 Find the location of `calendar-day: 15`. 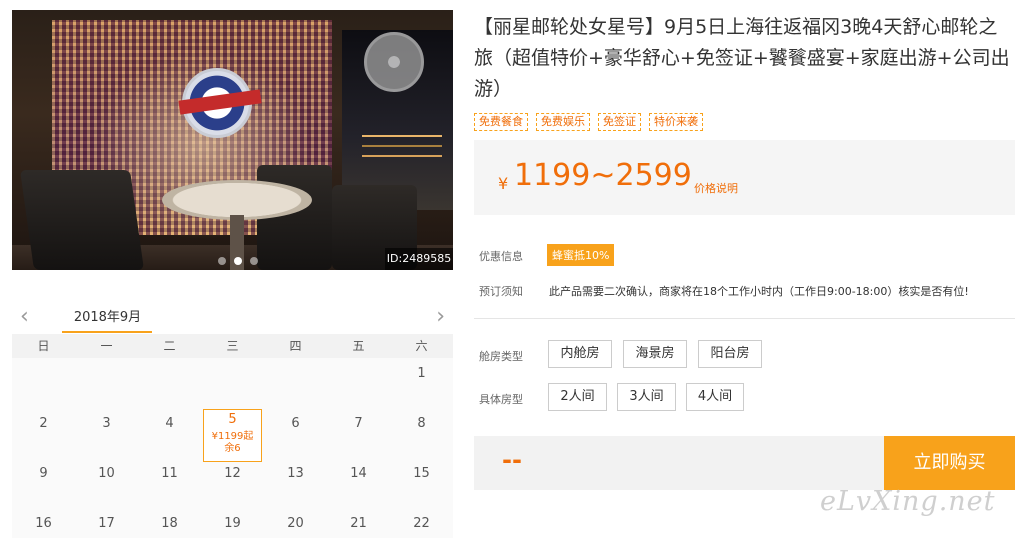

calendar-day: 15 is located at coordinates (421, 483).